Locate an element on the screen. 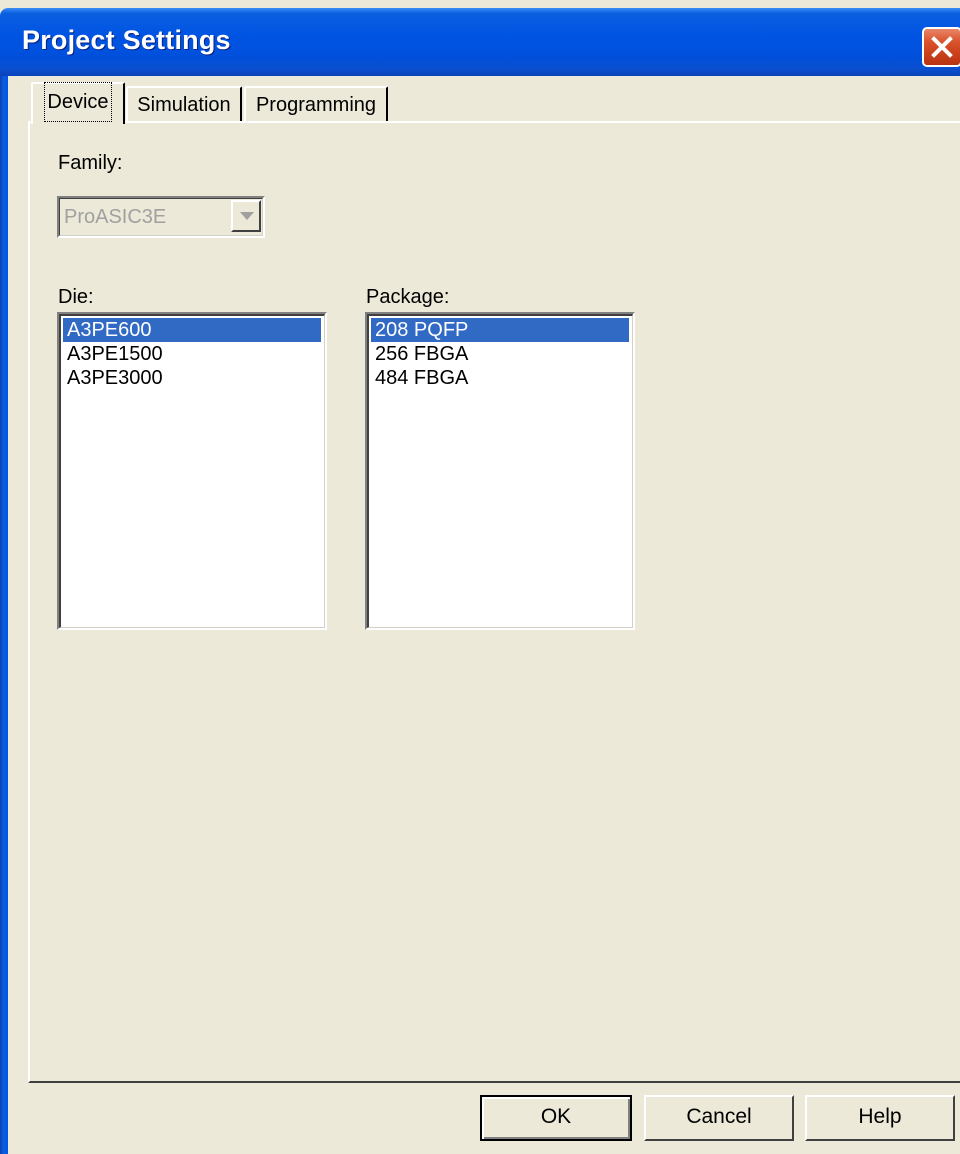  chevron-down-icon is located at coordinates (247, 216).